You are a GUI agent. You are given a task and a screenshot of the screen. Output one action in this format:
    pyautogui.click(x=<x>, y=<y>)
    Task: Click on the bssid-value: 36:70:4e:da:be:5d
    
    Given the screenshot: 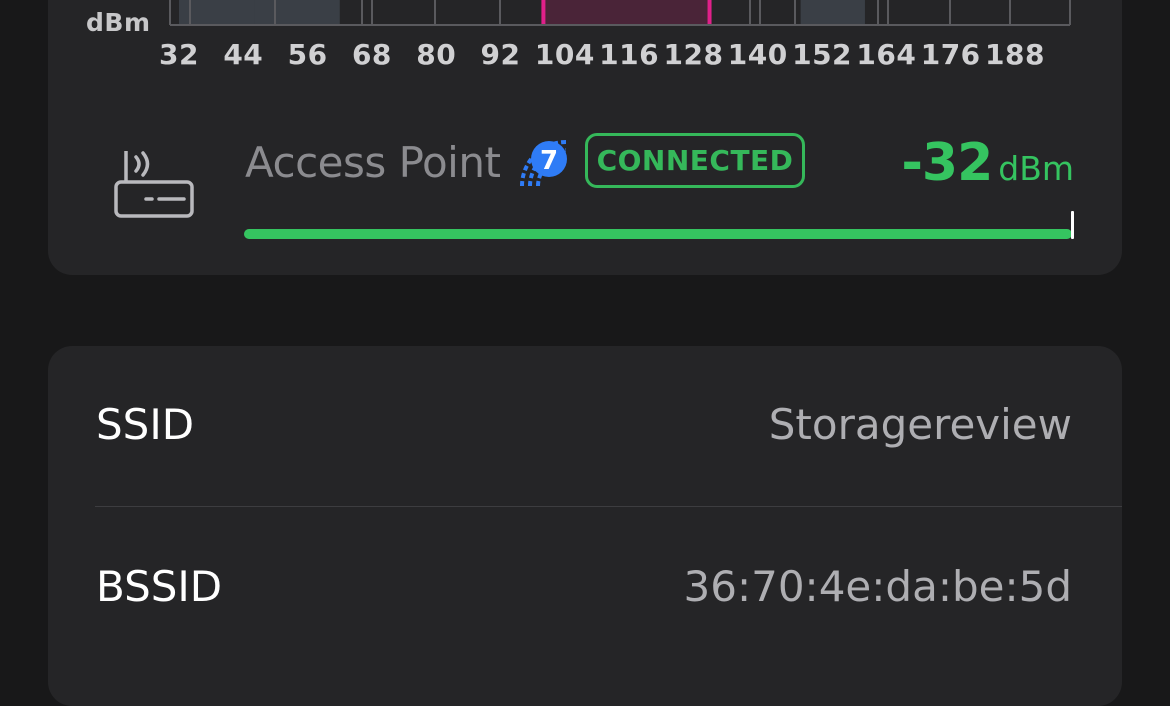 What is the action you would take?
    pyautogui.click(x=877, y=586)
    